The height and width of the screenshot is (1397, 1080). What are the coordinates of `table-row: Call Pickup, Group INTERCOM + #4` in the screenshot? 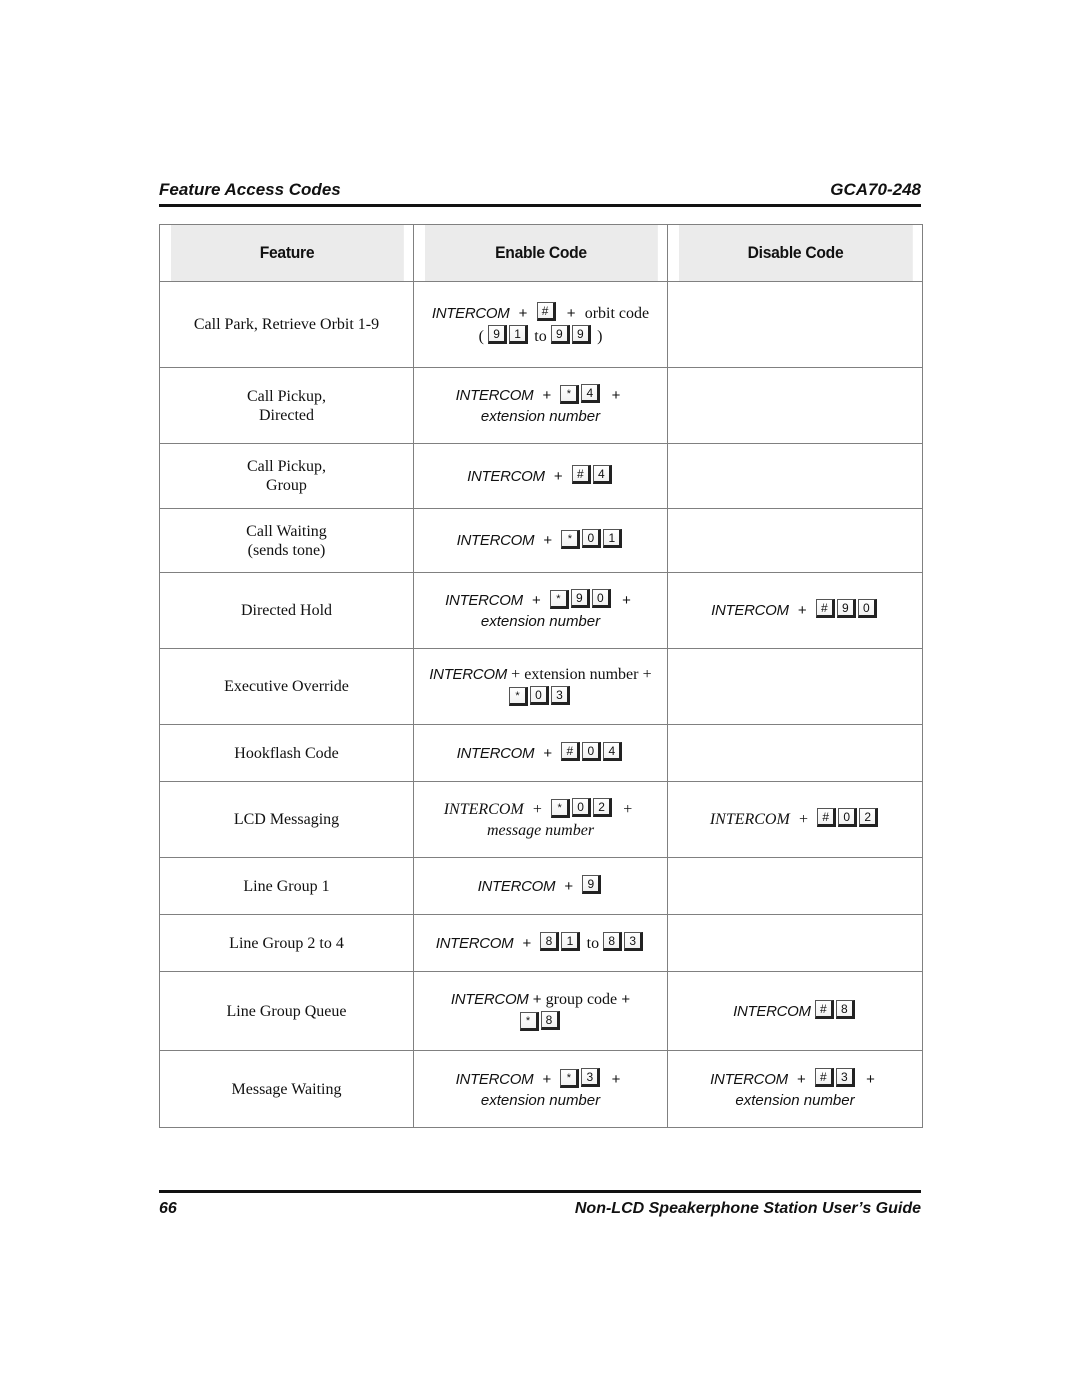 It's located at (541, 476).